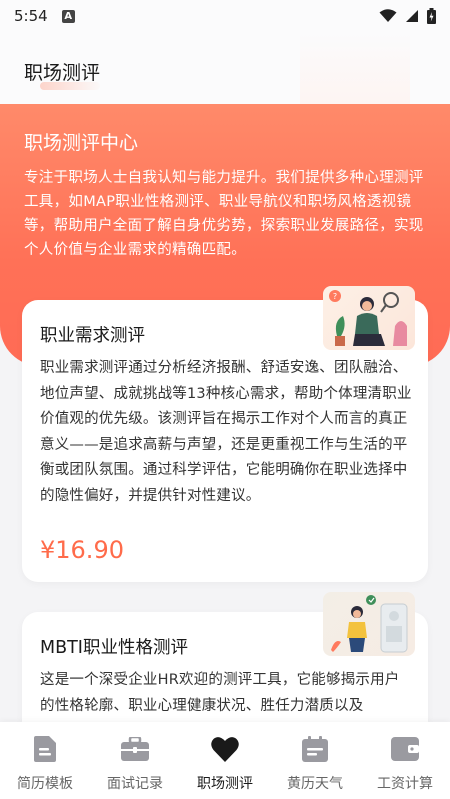  I want to click on battery-icon, so click(431, 16).